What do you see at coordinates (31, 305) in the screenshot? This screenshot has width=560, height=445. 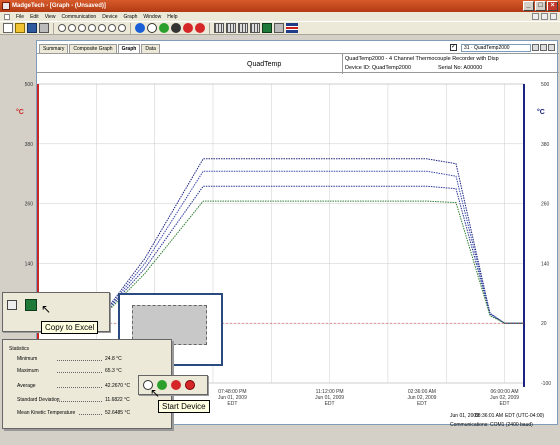 I see `copy-to-excel-button` at bounding box center [31, 305].